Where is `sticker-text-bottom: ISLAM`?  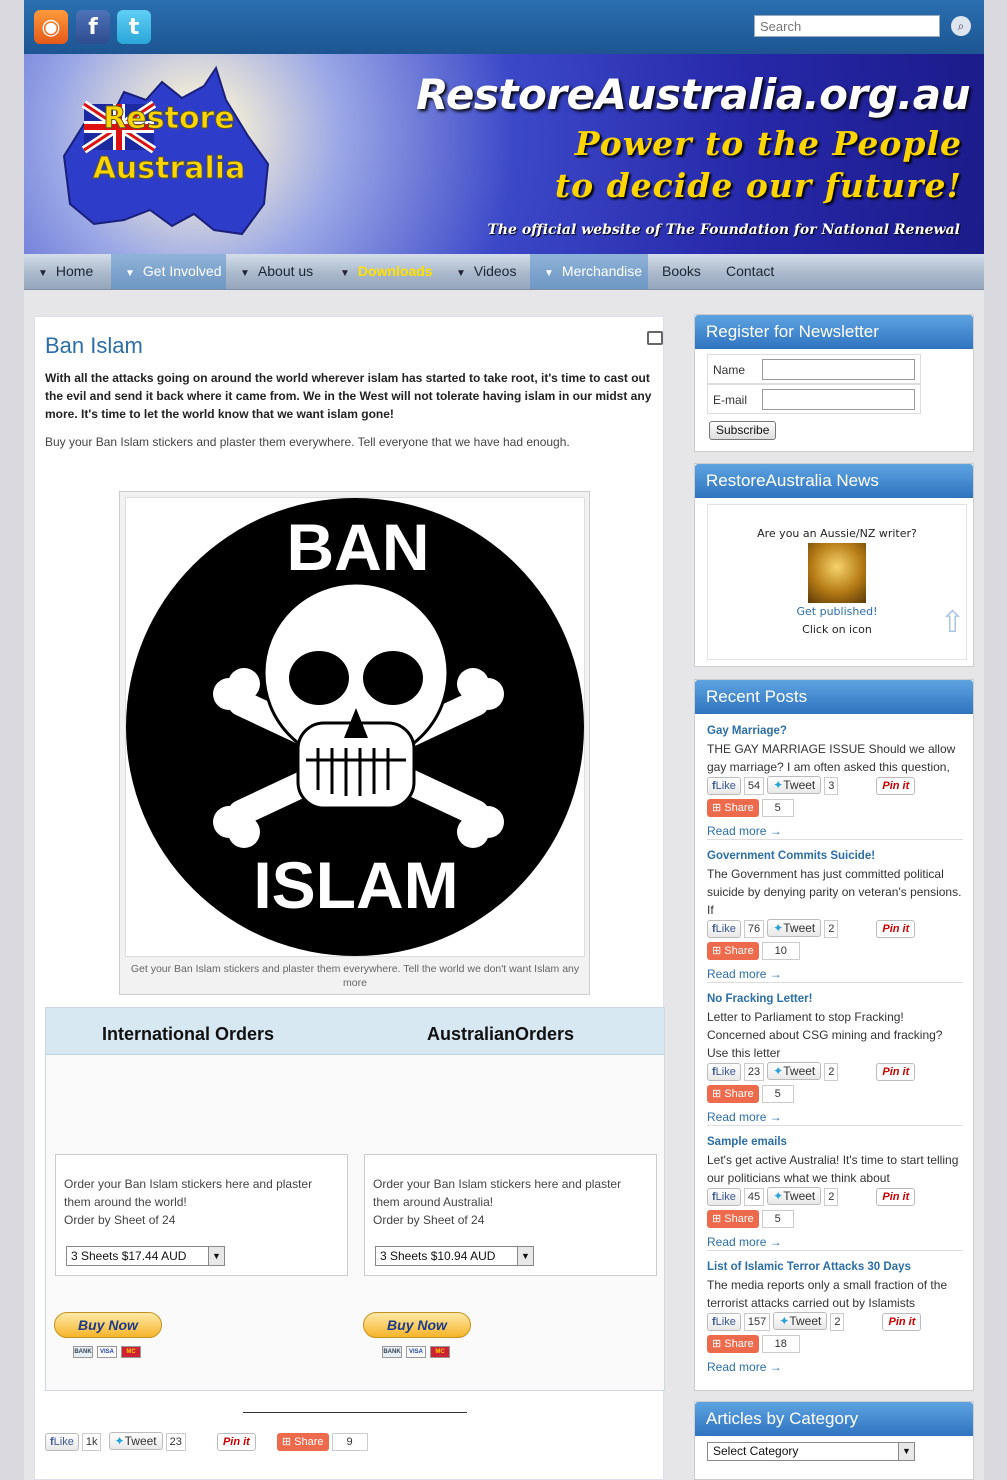
sticker-text-bottom: ISLAM is located at coordinates (355, 885).